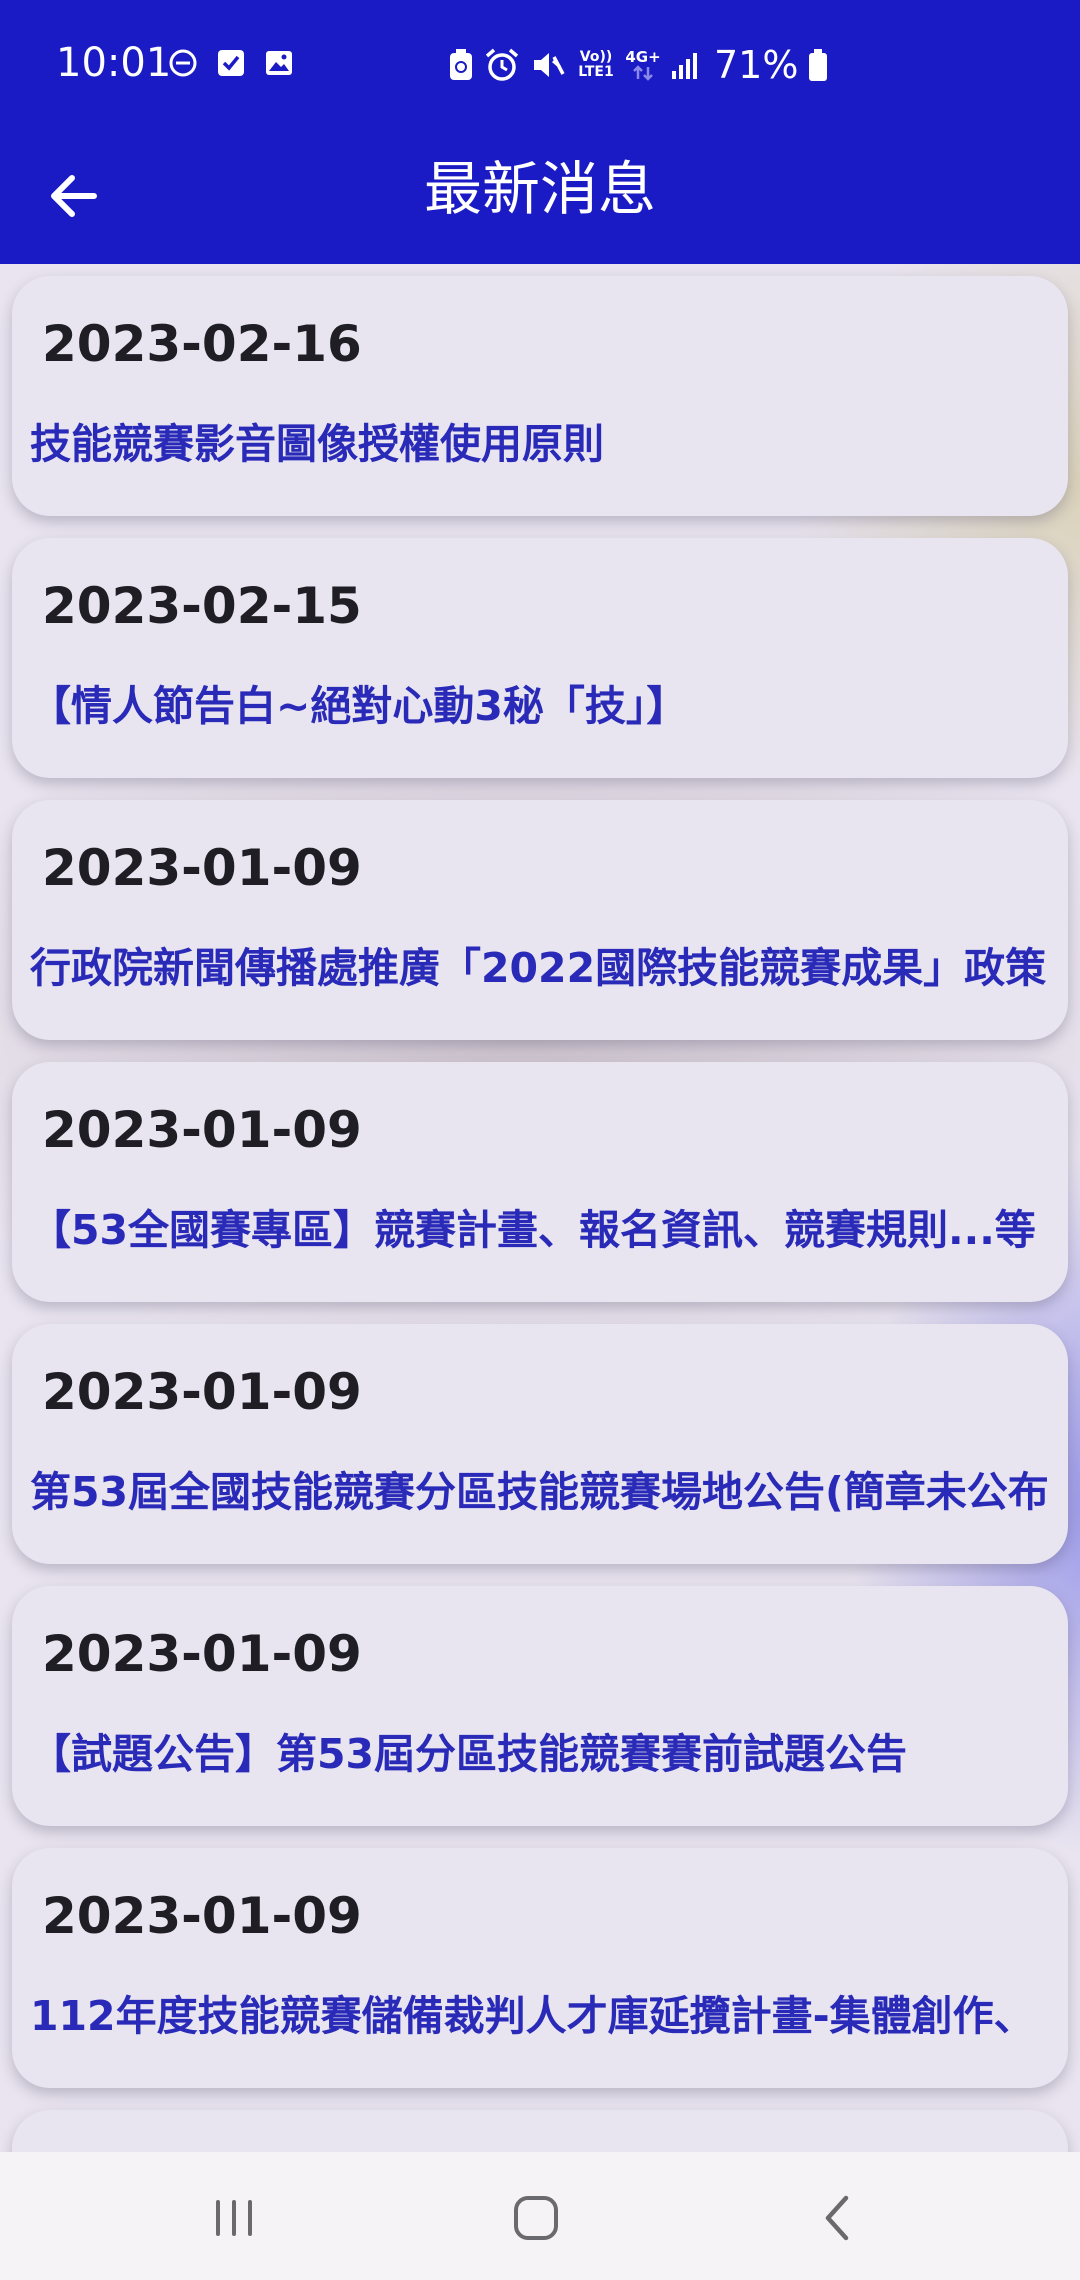 This screenshot has height=2280, width=1080. I want to click on app-bar: 最新消息, so click(540, 197).